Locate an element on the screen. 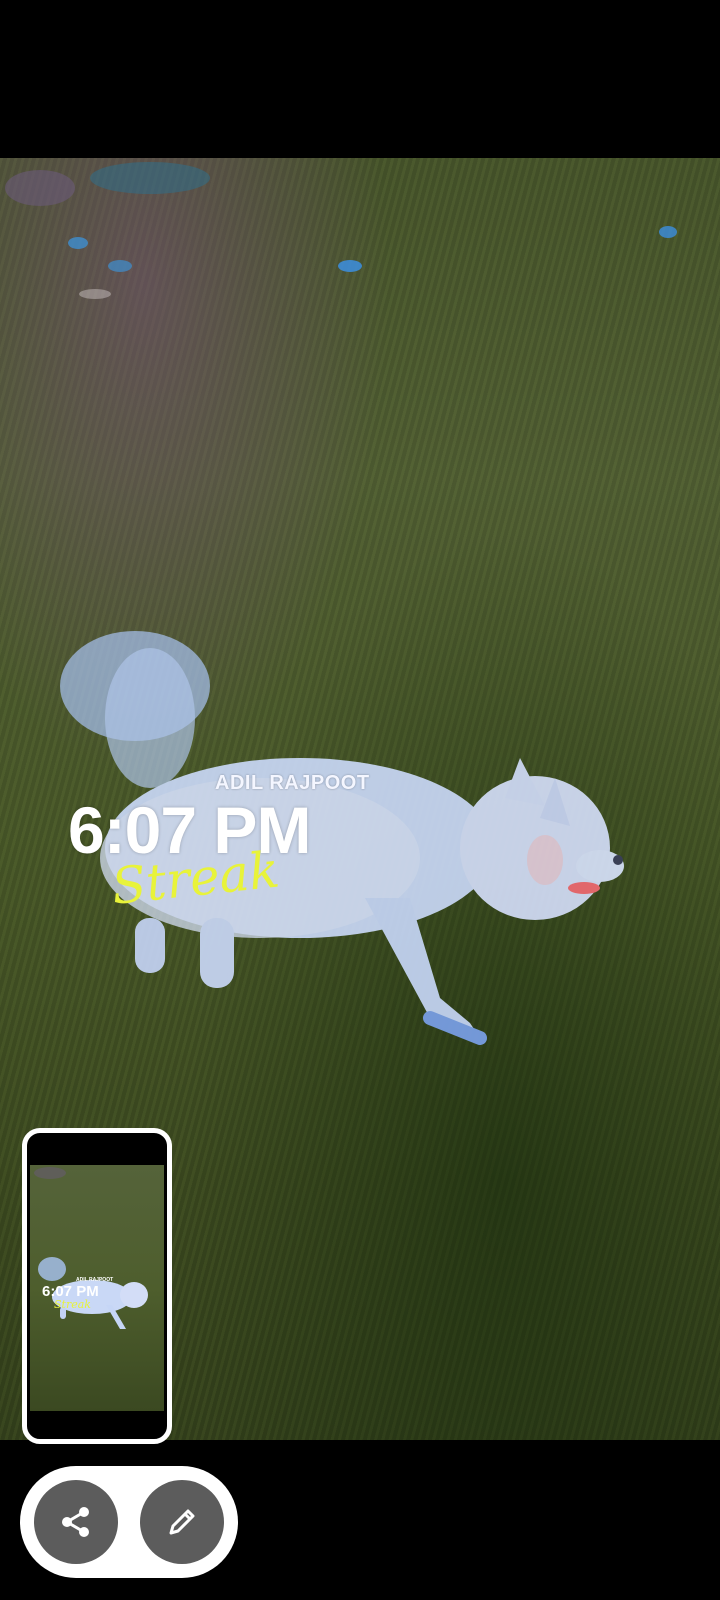 The width and height of the screenshot is (720, 1600). share-button is located at coordinates (76, 1522).